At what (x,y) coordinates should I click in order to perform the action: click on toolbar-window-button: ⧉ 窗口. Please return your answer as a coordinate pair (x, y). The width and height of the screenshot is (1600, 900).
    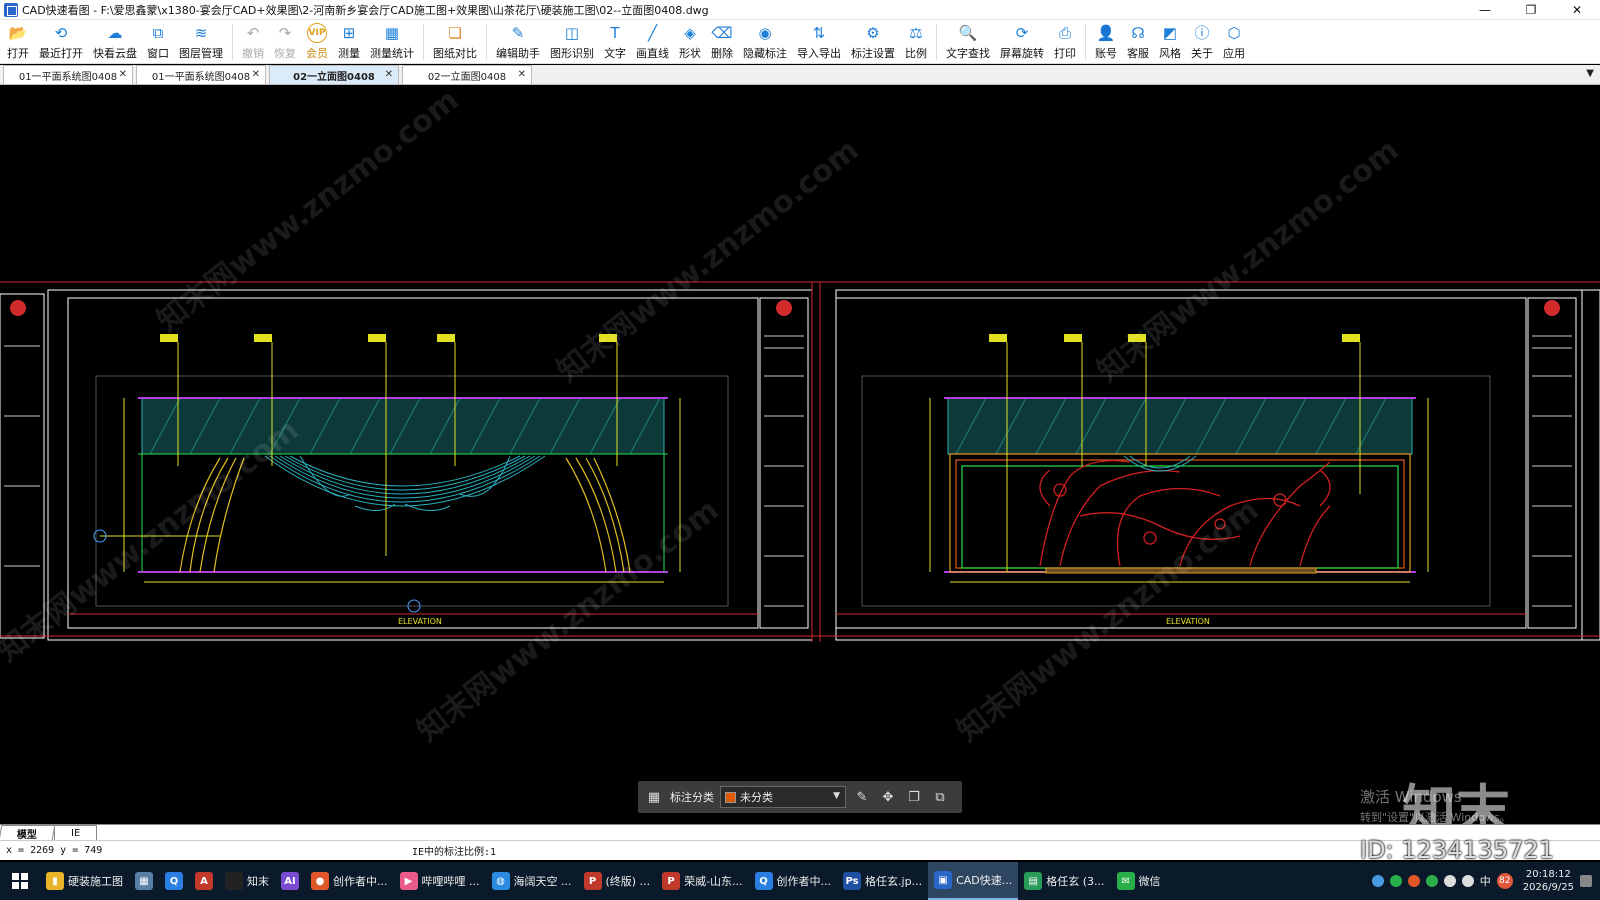
    Looking at the image, I should click on (158, 42).